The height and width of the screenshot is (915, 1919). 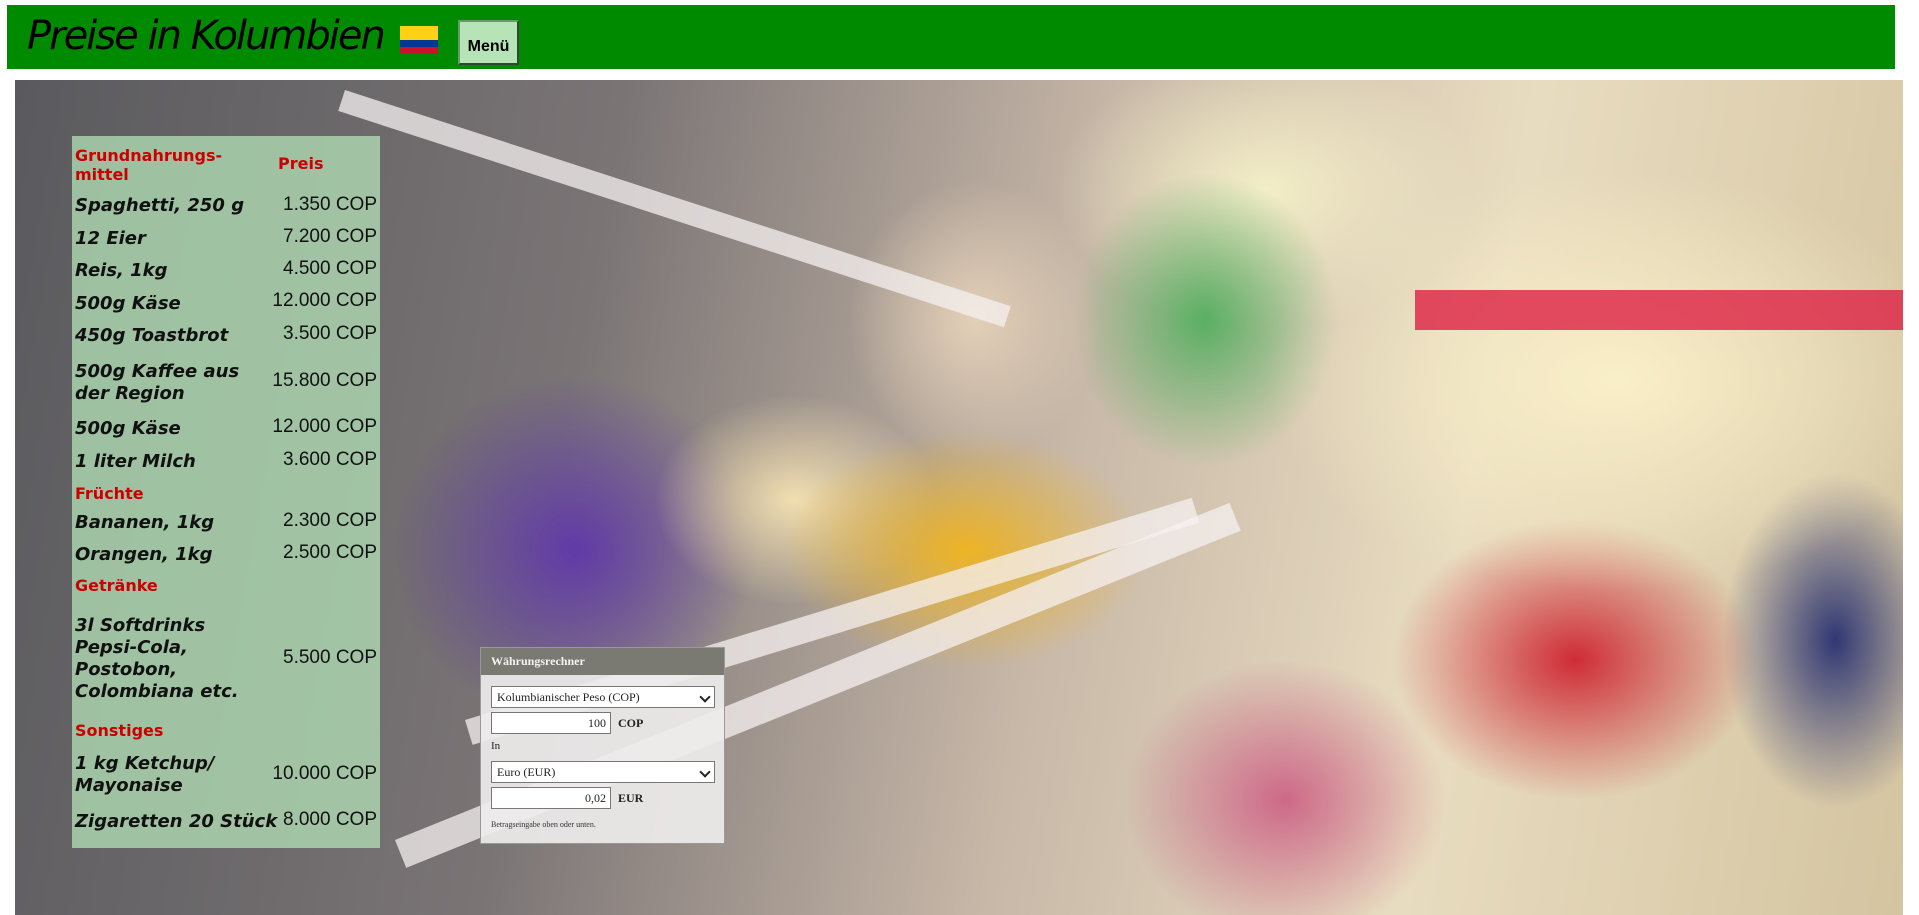 I want to click on list-item-price: 2.500 COP, so click(x=330, y=552).